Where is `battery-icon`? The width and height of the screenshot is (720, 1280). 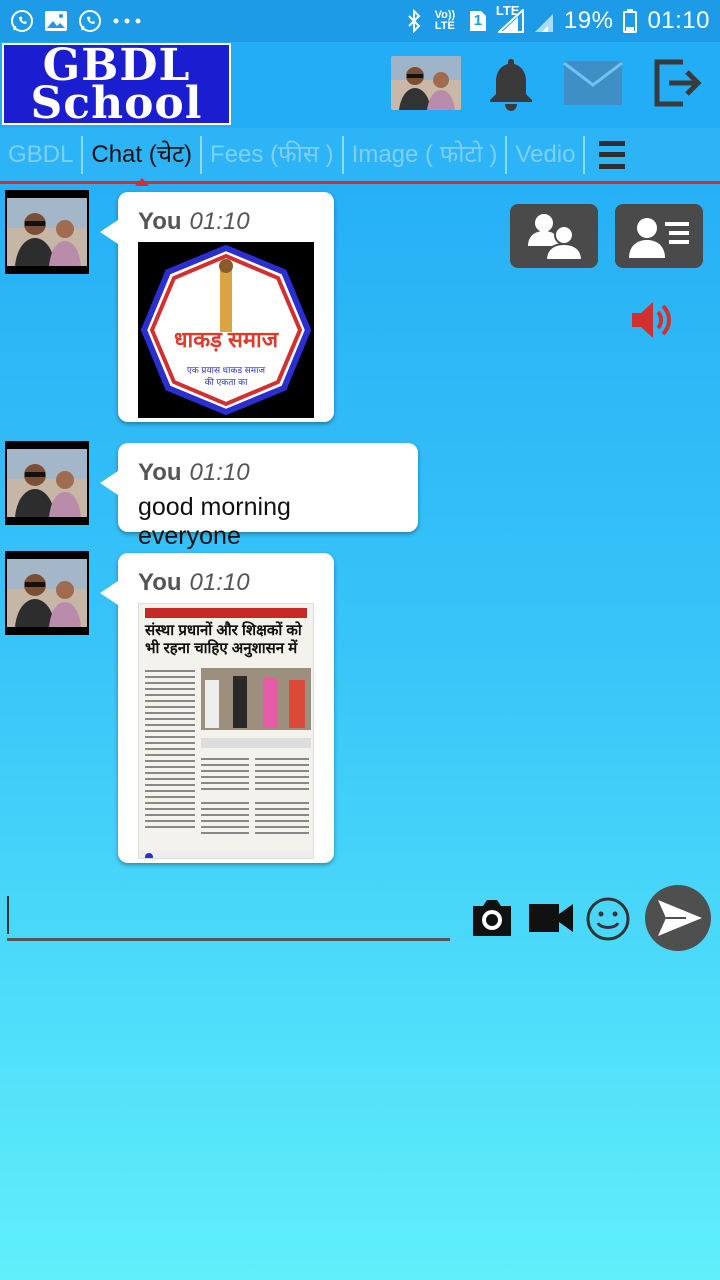
battery-icon is located at coordinates (630, 21).